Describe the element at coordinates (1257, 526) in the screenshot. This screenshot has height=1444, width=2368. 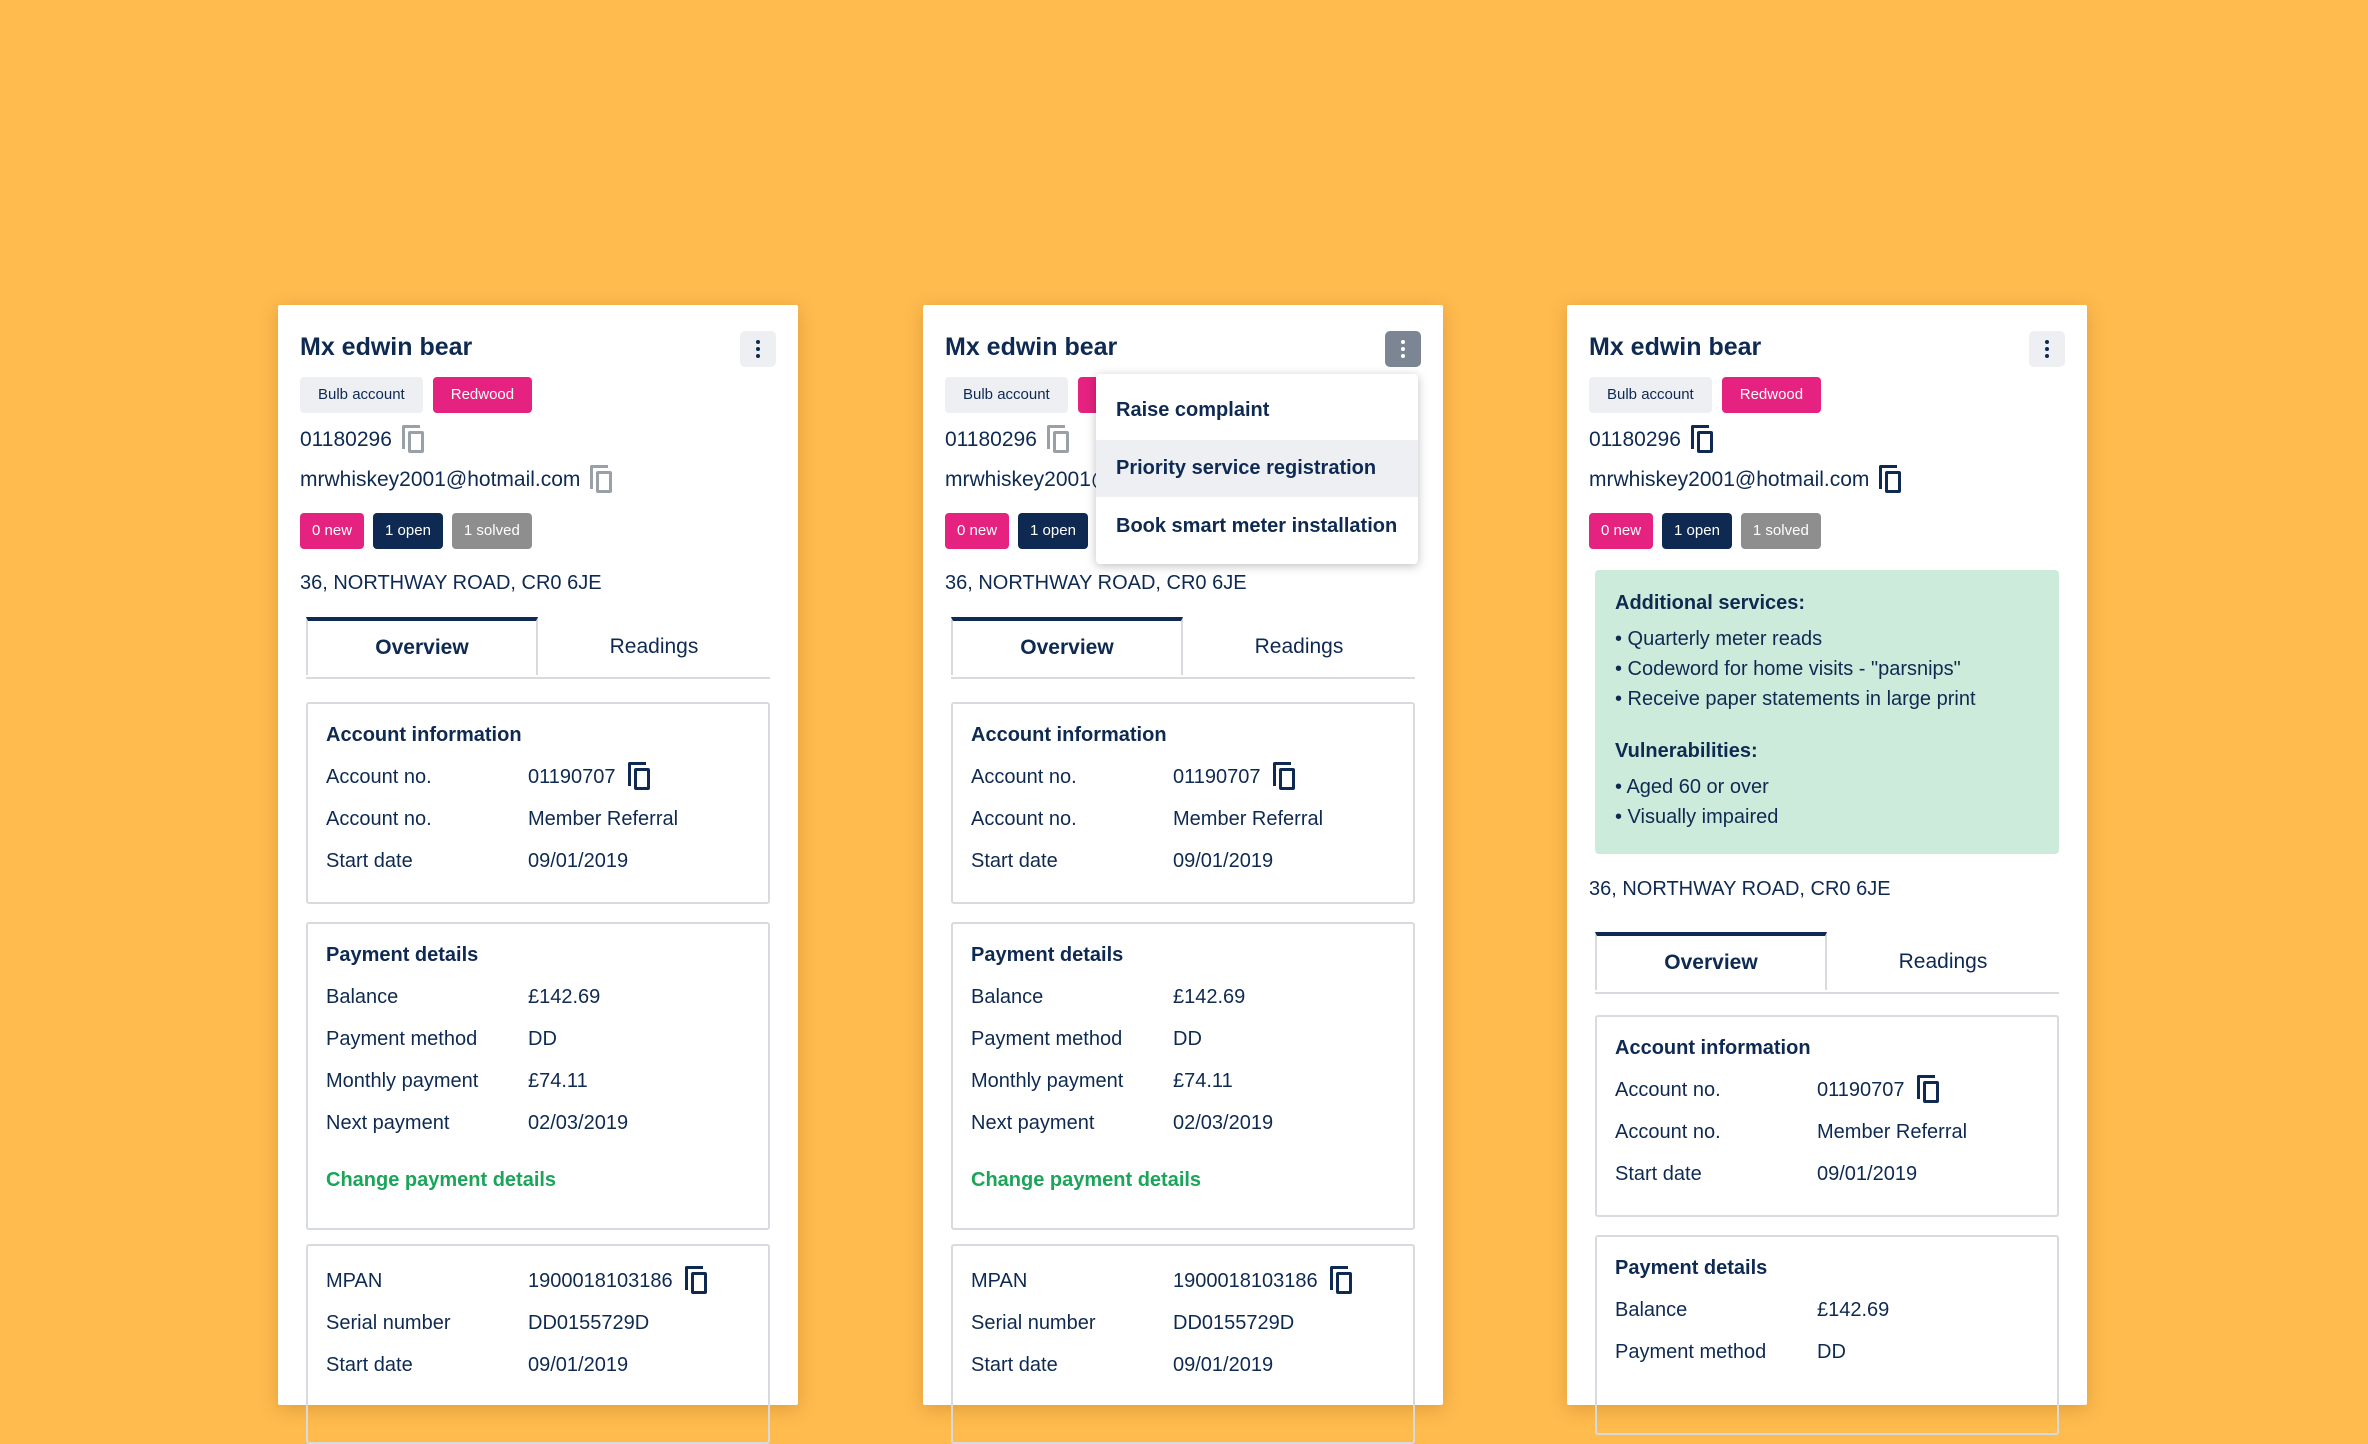
I see `menu-item-book-smart-meter: Book smart meter installation` at that location.